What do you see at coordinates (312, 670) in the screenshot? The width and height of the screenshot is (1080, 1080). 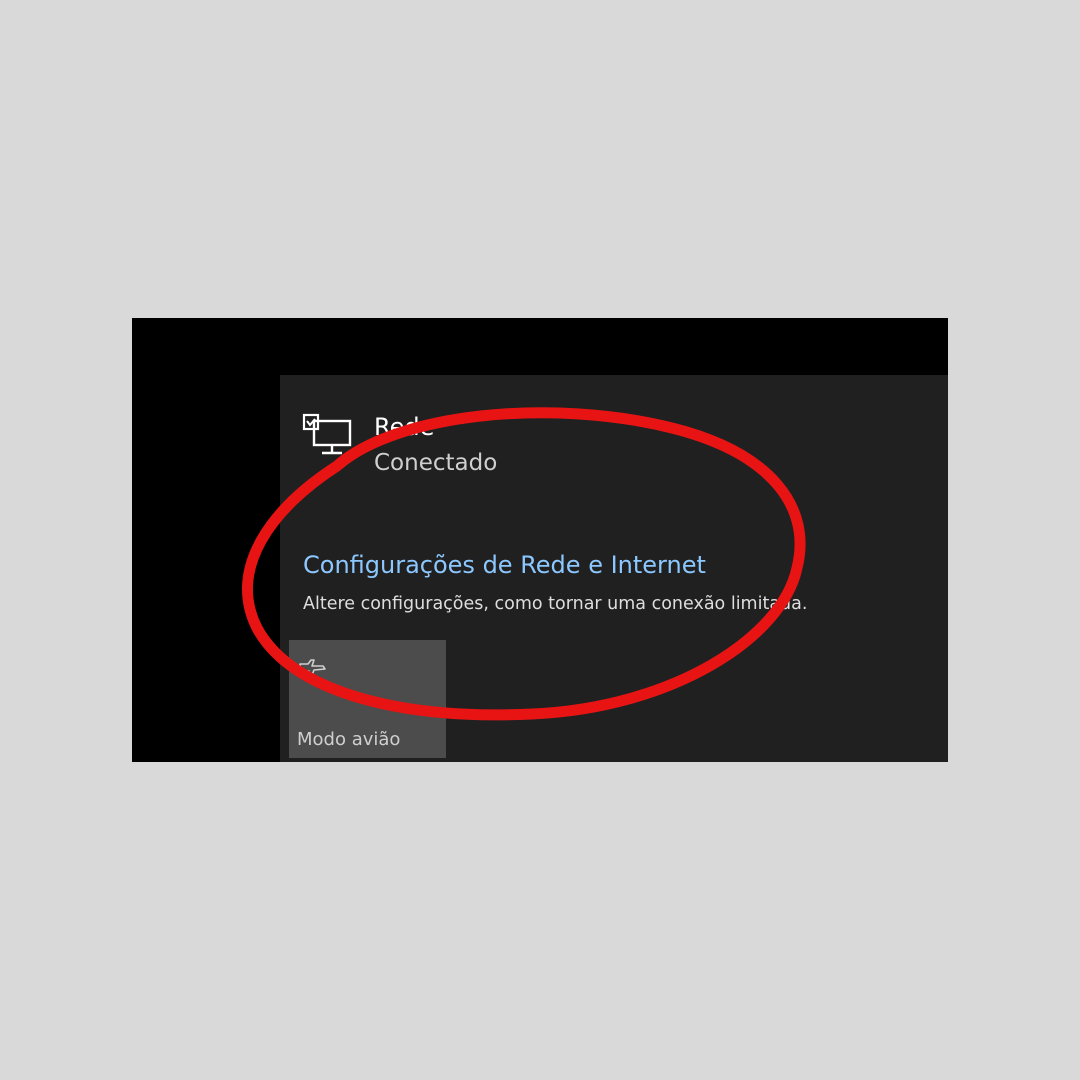 I see `airplane-icon` at bounding box center [312, 670].